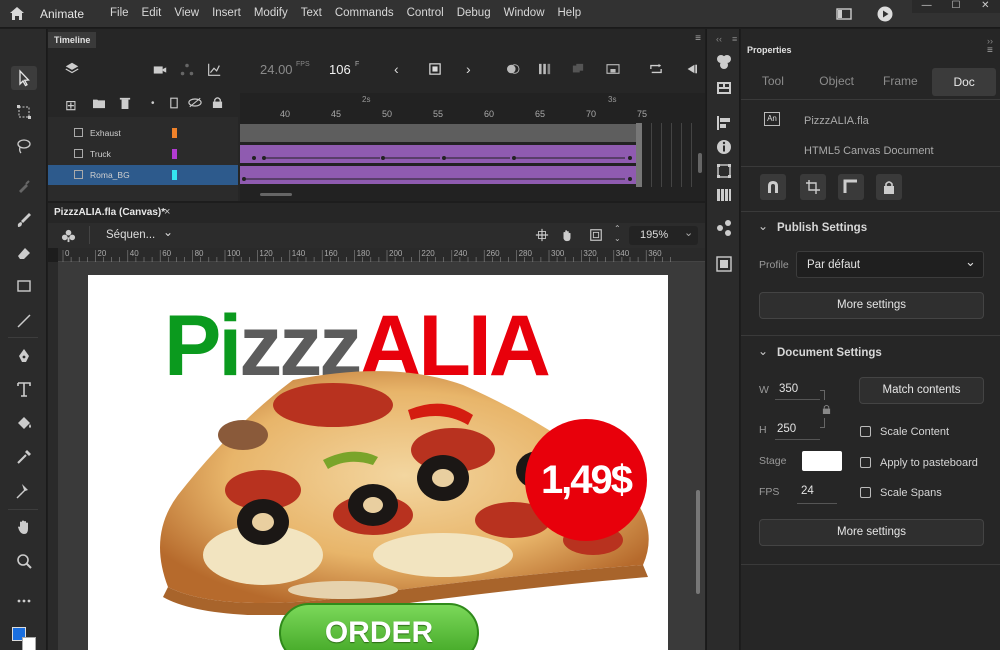 The image size is (1000, 650). What do you see at coordinates (826, 411) in the screenshot?
I see `link-dimensions-icon` at bounding box center [826, 411].